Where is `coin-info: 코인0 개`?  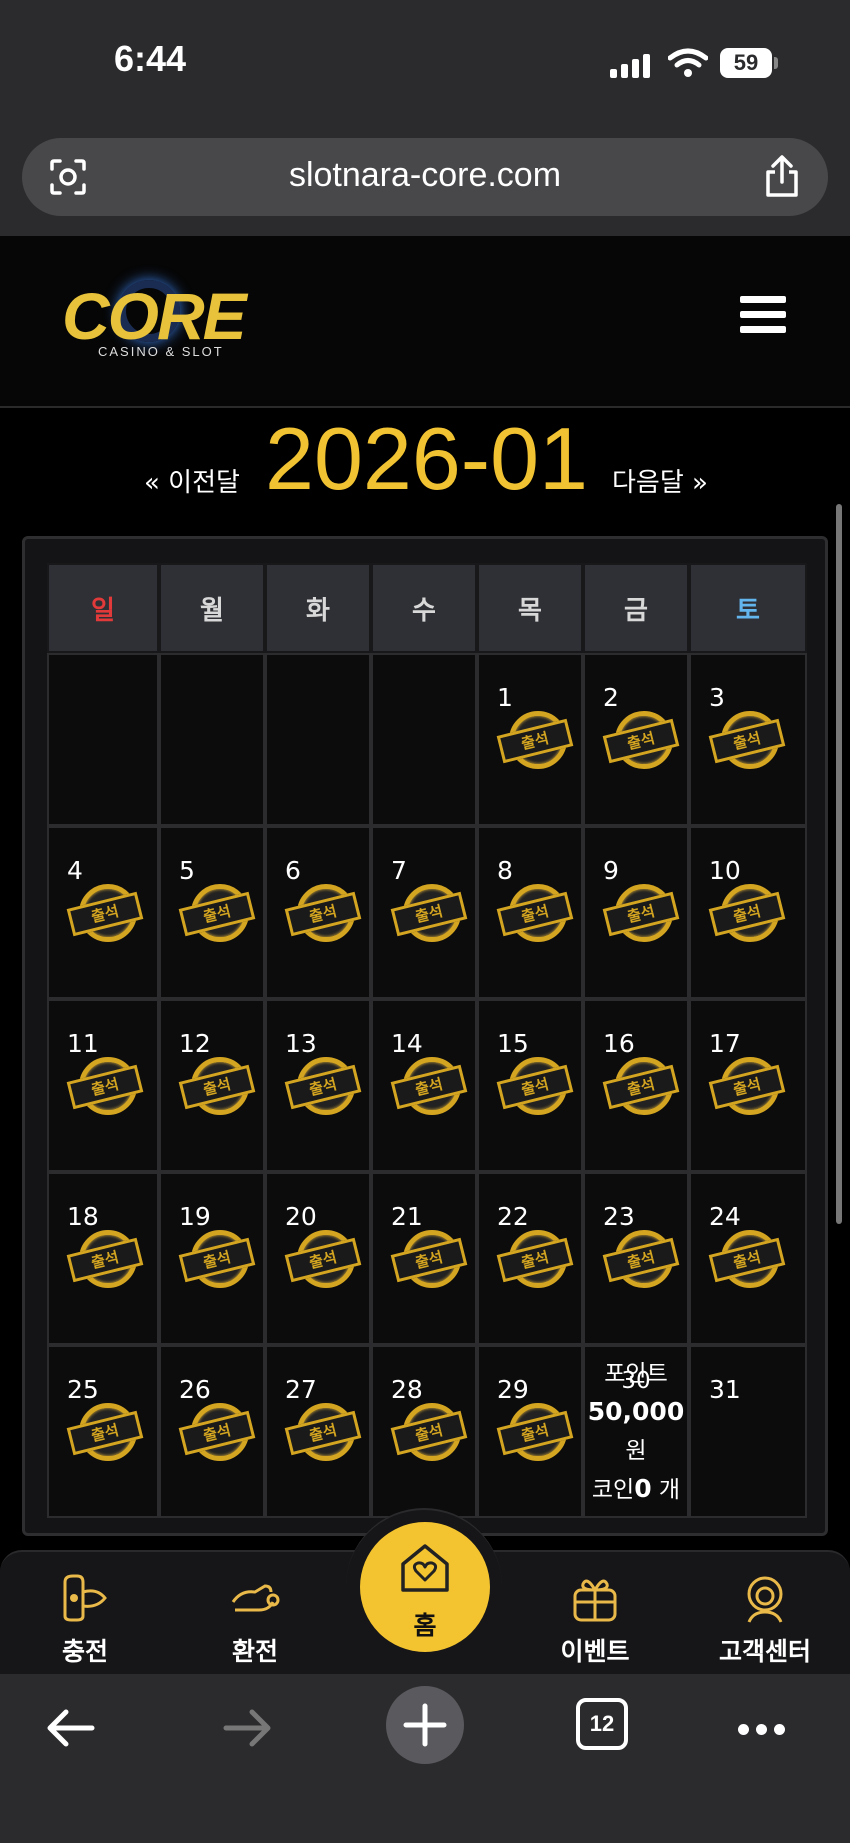
coin-info: 코인0 개 is located at coordinates (636, 1488).